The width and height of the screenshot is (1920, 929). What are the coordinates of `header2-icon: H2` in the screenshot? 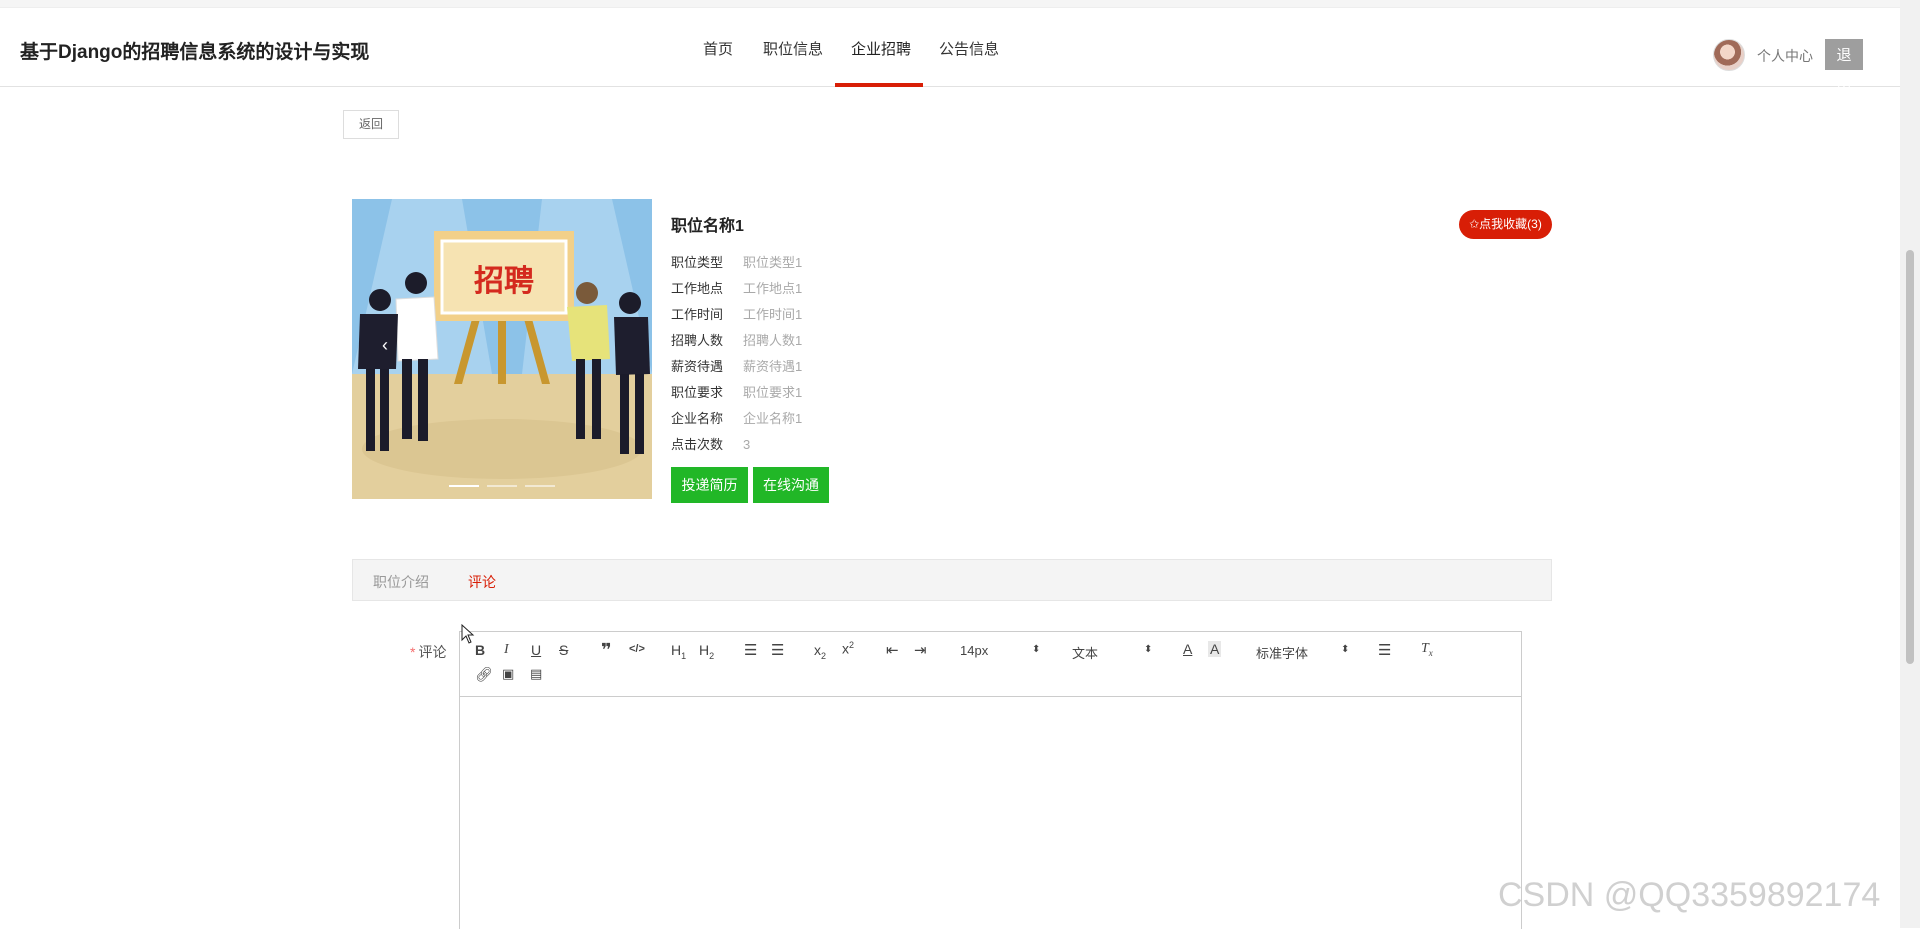 It's located at (706, 651).